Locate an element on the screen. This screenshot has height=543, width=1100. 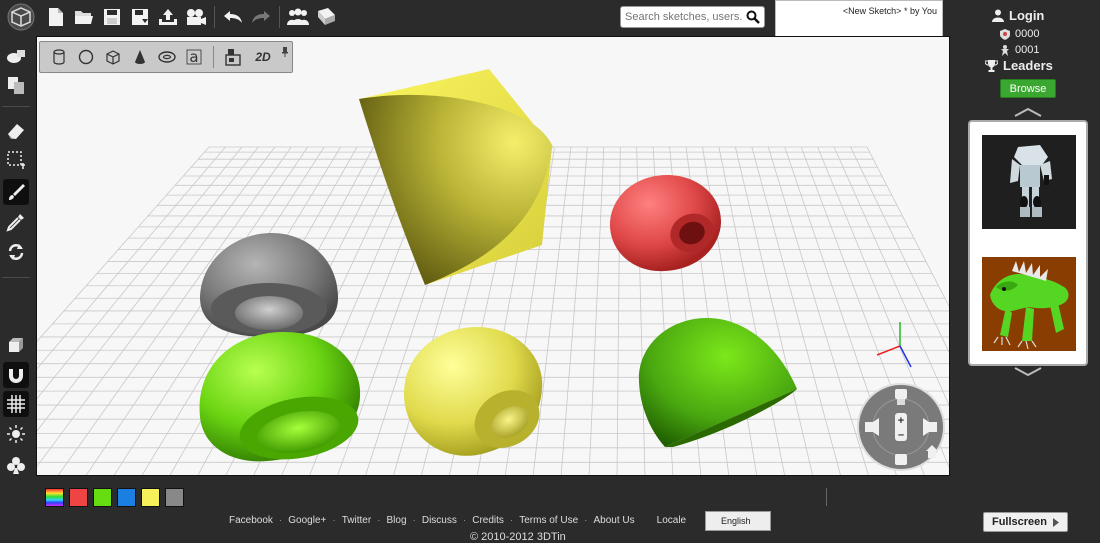
add-shape-icon is located at coordinates (16, 57).